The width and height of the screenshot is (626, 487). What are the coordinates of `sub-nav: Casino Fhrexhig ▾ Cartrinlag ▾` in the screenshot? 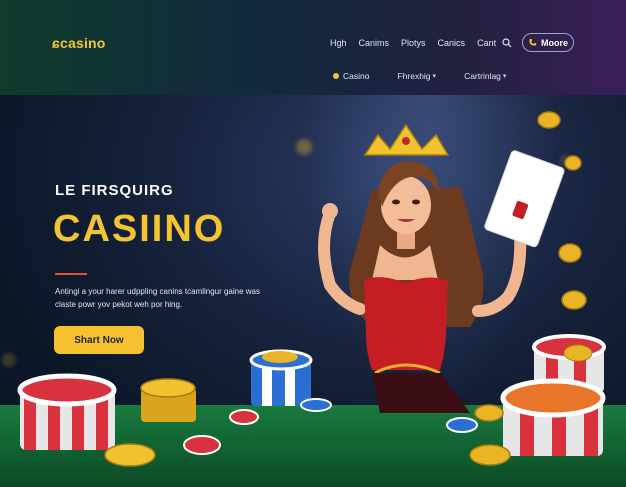 It's located at (419, 76).